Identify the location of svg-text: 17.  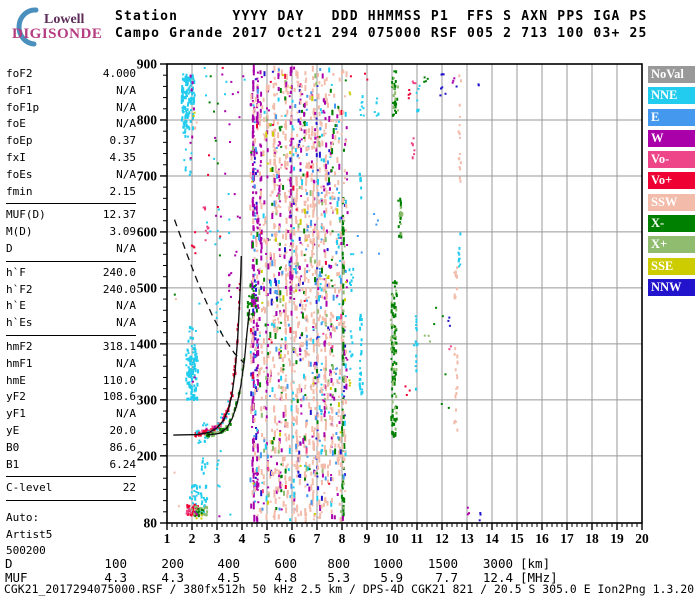
(567, 538).